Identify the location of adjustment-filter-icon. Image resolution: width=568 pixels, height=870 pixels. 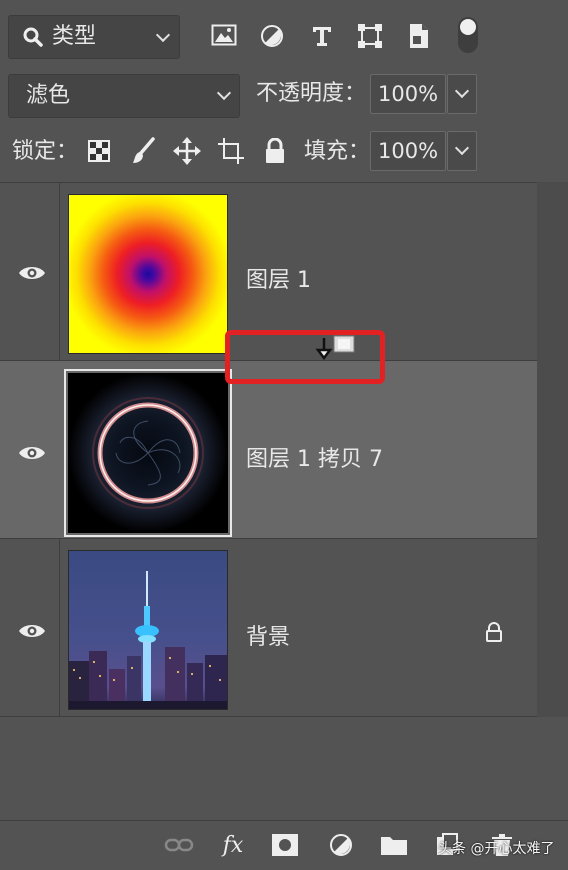
(272, 36).